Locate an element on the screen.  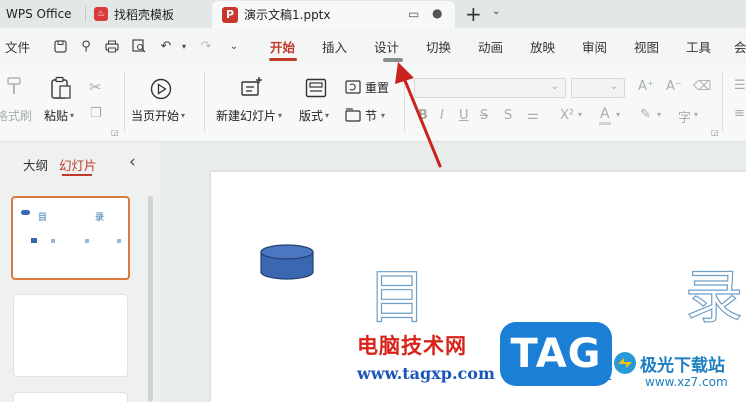
font-color-group-icon: ⚌ is located at coordinates (533, 115).